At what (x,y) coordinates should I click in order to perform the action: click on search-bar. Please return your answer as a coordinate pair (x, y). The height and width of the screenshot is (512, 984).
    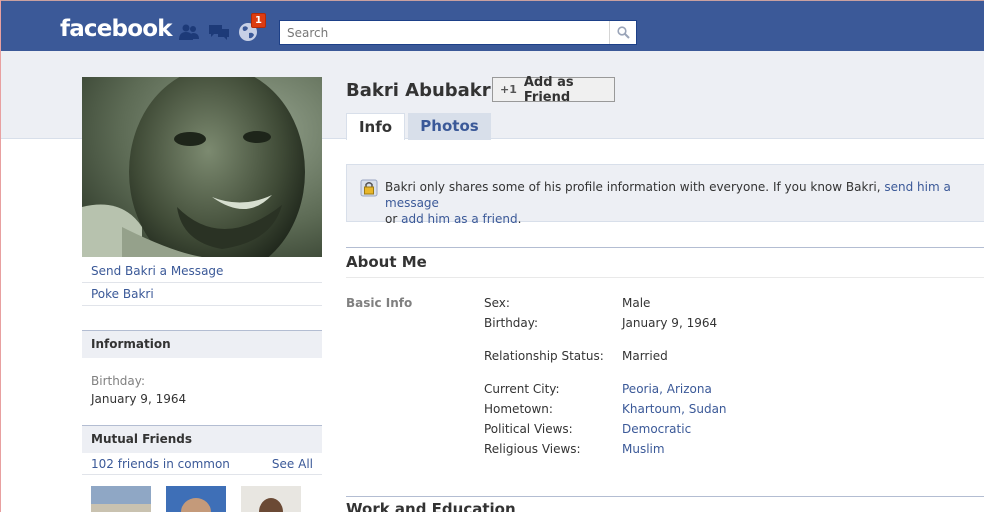
    Looking at the image, I should click on (458, 32).